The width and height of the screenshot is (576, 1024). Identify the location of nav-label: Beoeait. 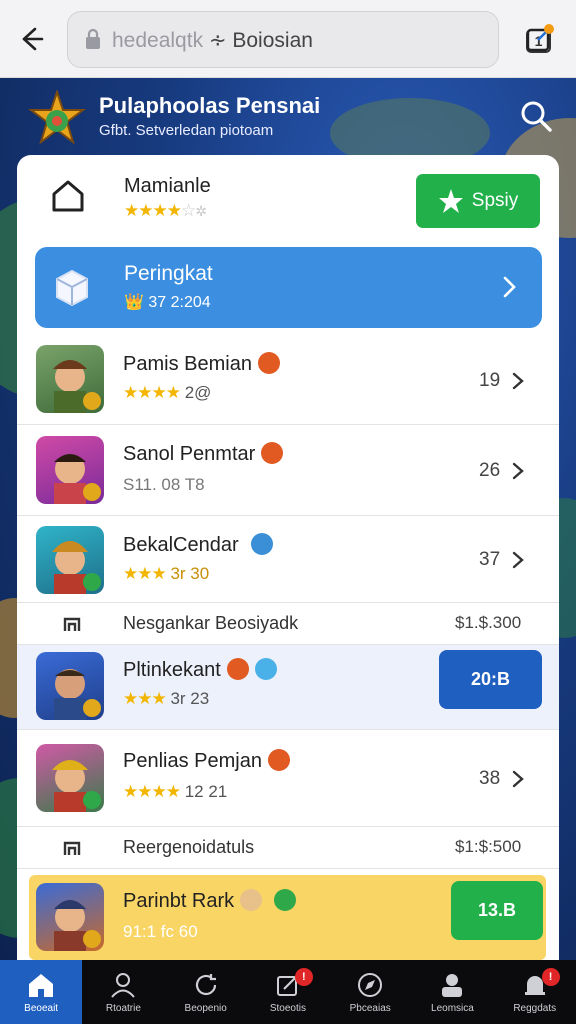
(41, 1008).